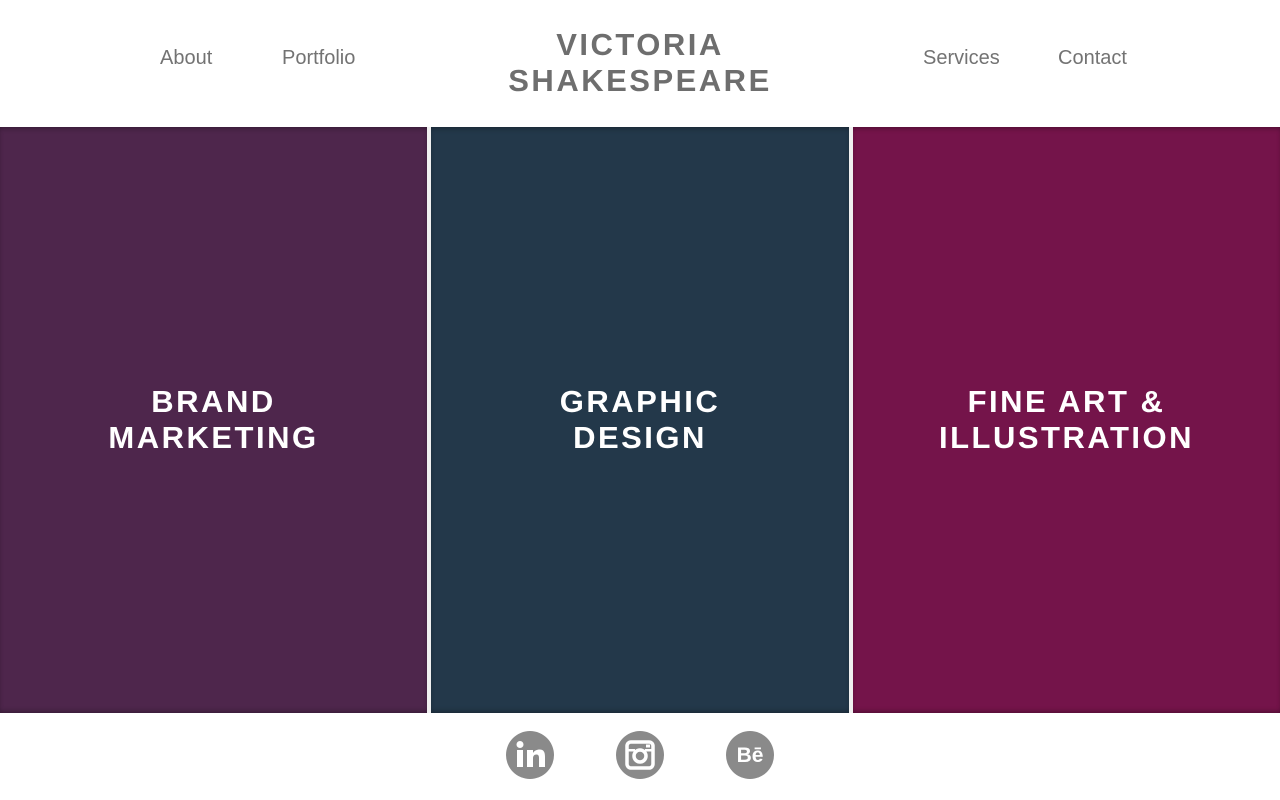 The width and height of the screenshot is (1280, 800). Describe the element at coordinates (186, 58) in the screenshot. I see `nav-link-about: About` at that location.